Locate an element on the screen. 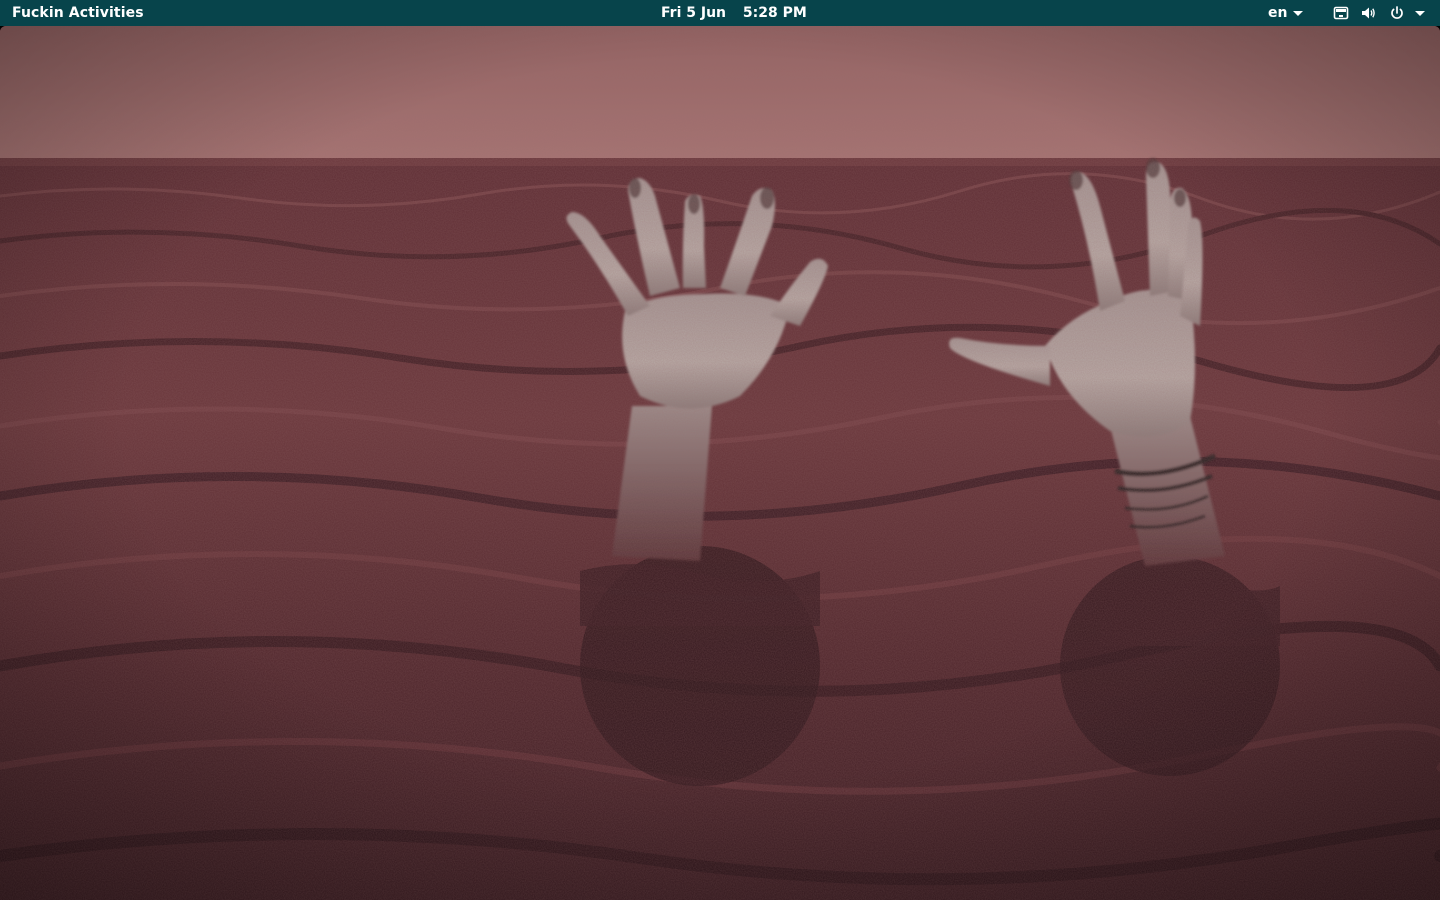 This screenshot has width=1440, height=900. activities-button: Fuckin Activities is located at coordinates (78, 13).